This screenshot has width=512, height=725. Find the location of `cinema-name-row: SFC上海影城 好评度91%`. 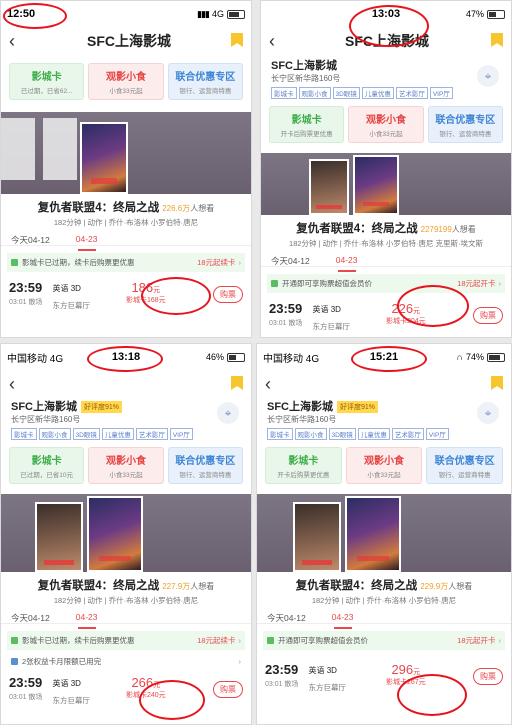

cinema-name-row: SFC上海影城 好评度91% is located at coordinates (126, 406).